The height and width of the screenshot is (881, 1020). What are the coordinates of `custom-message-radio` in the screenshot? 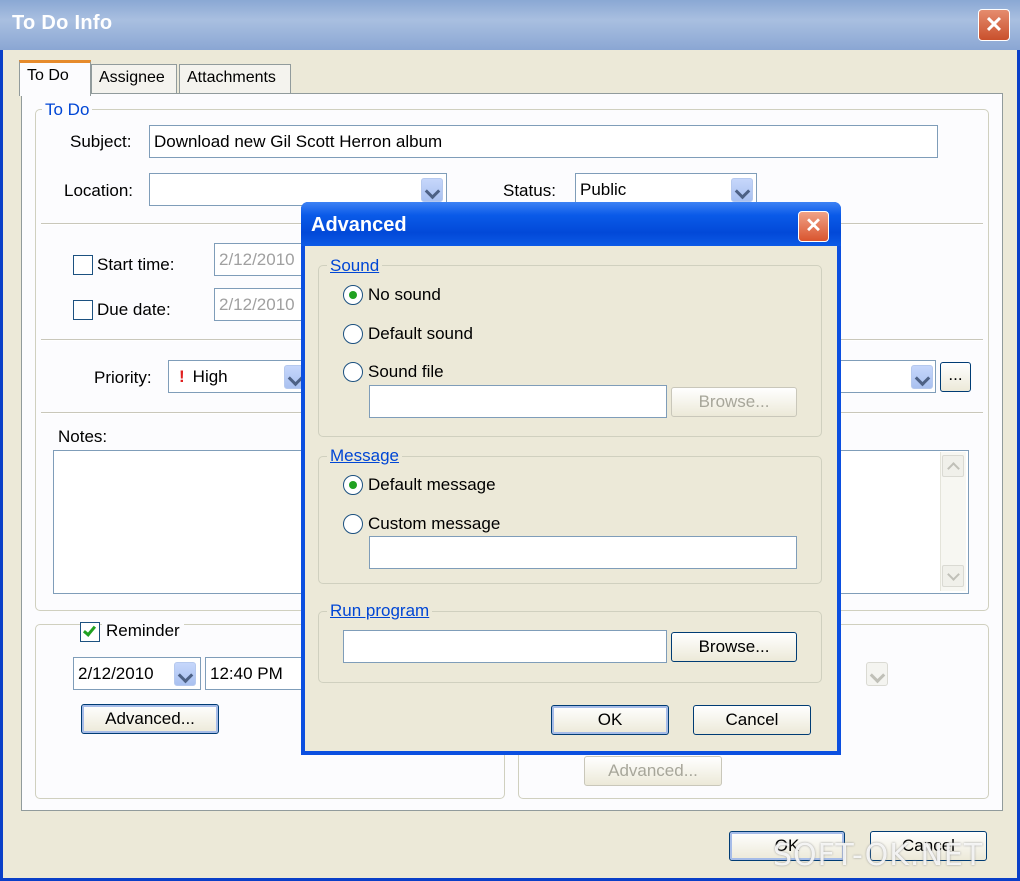 It's located at (353, 524).